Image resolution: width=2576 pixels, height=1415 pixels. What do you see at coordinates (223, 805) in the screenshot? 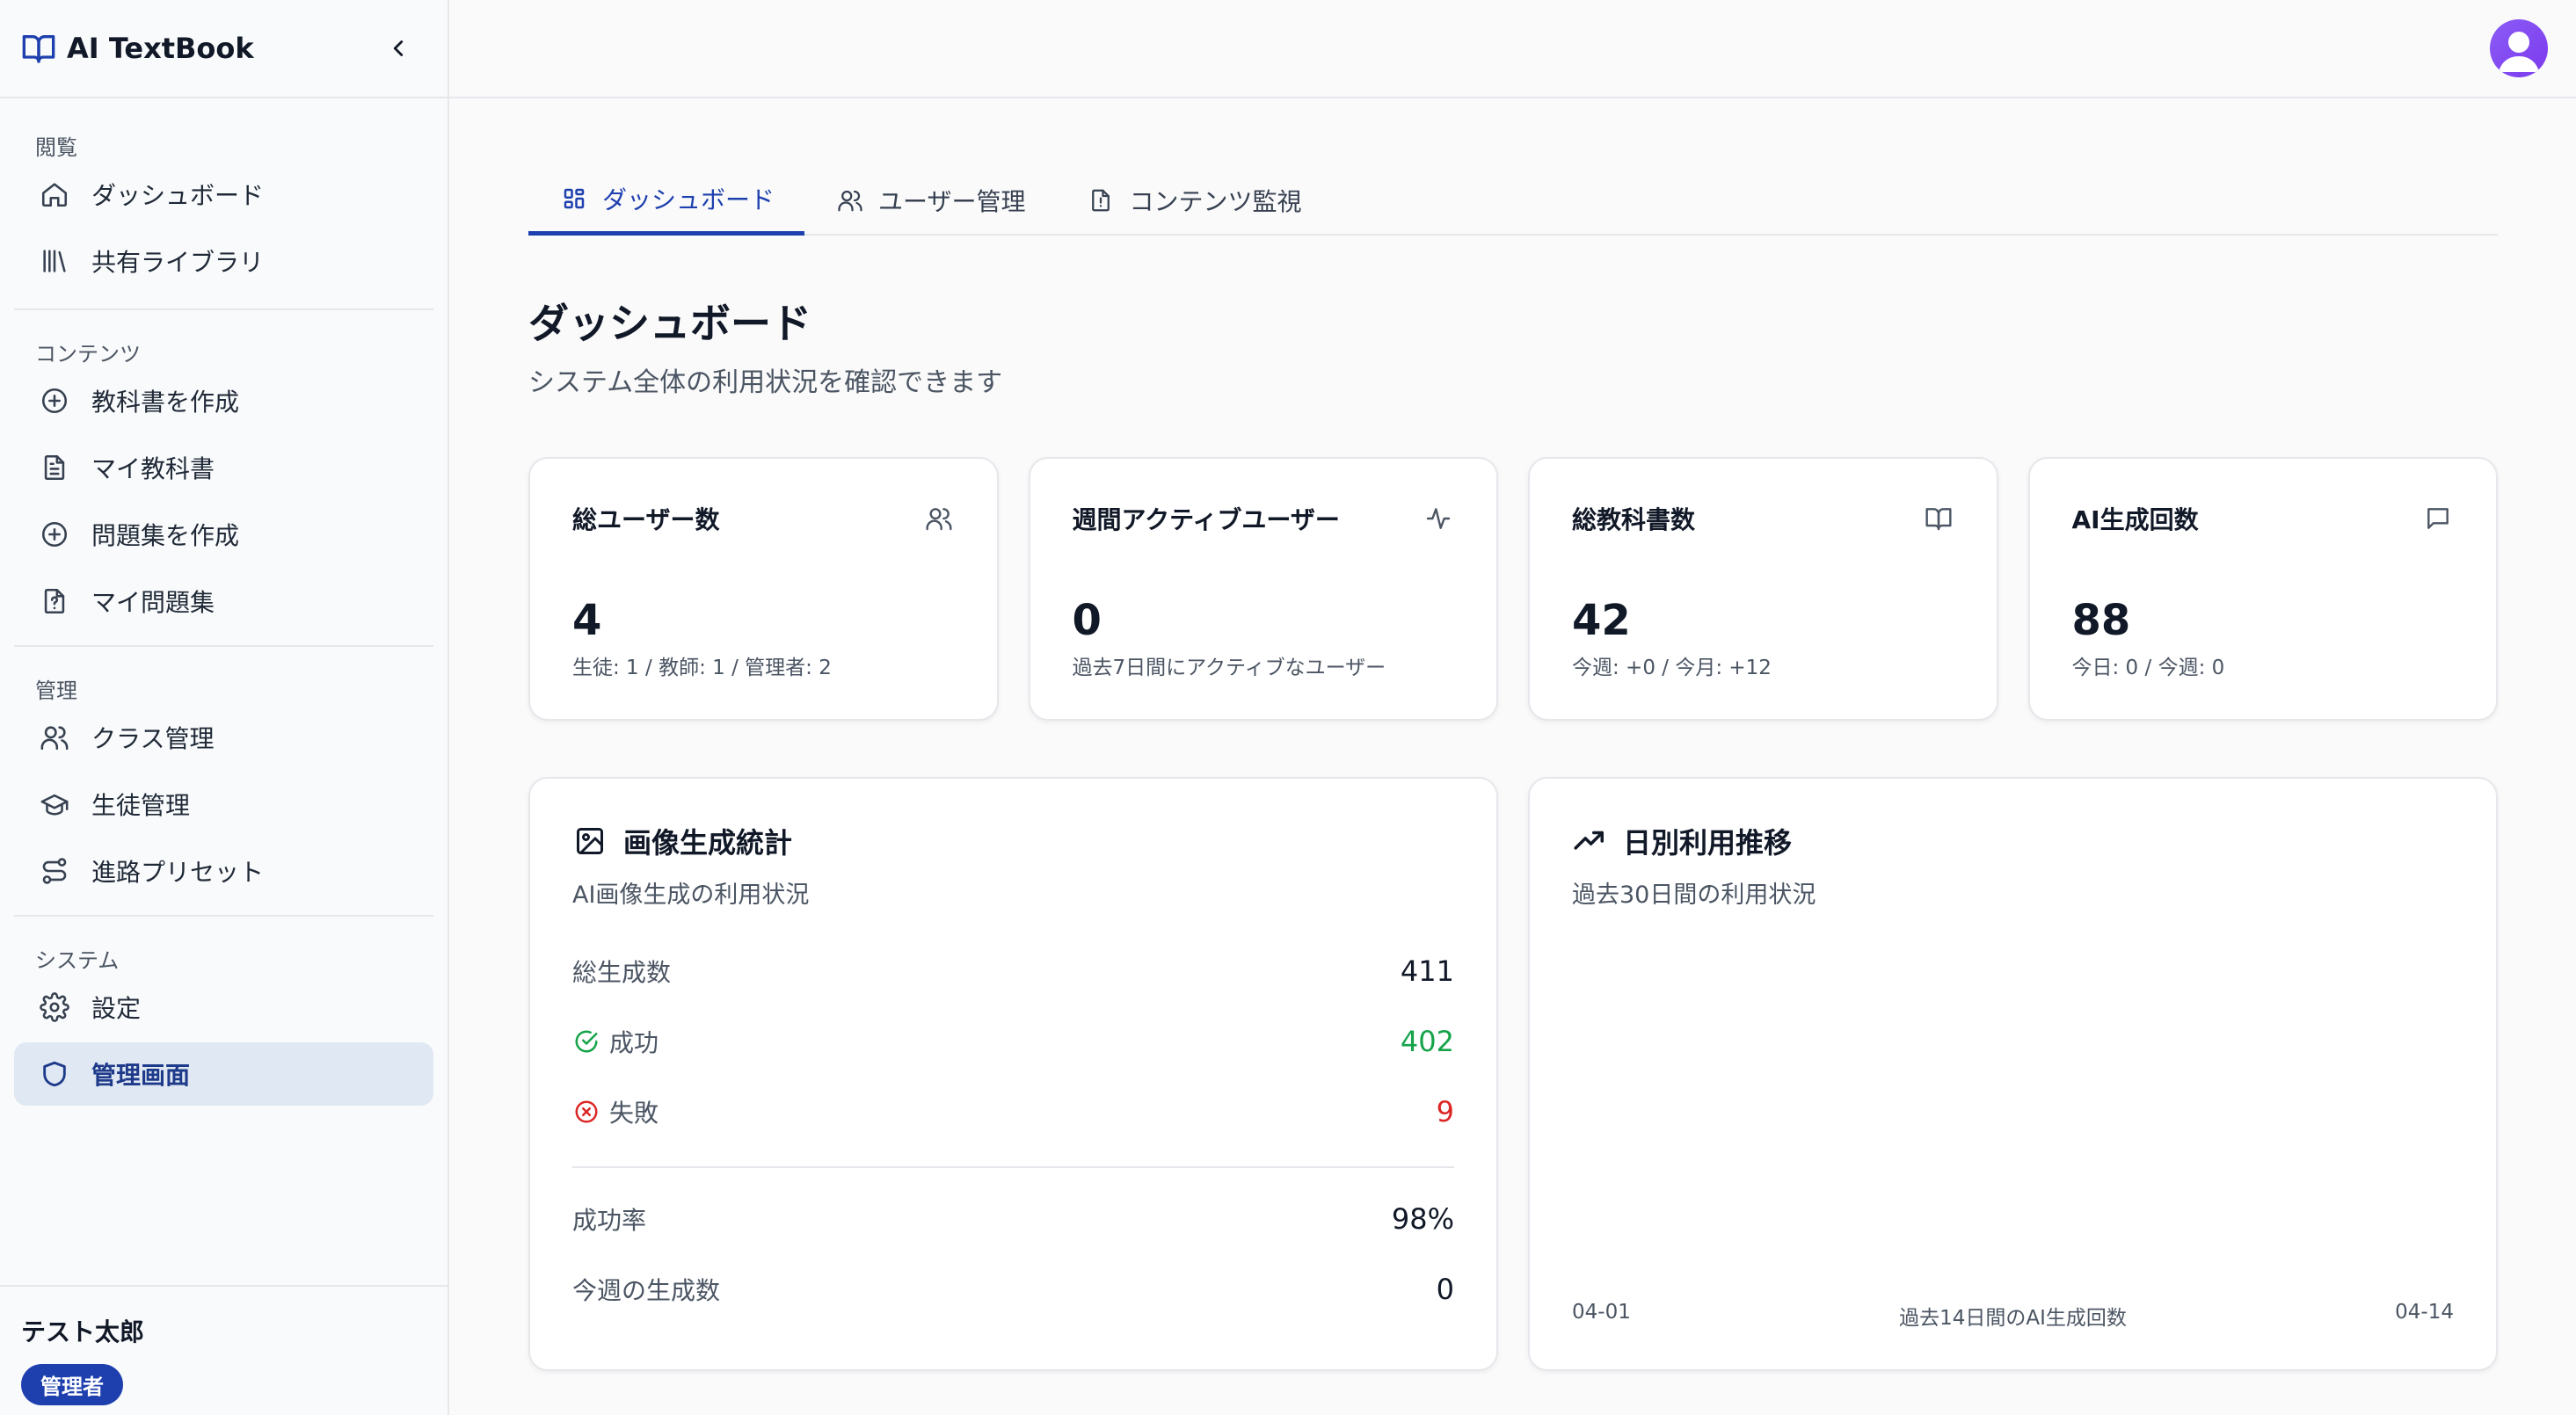
I see `sidebar-item-student-management: 生徒管理` at bounding box center [223, 805].